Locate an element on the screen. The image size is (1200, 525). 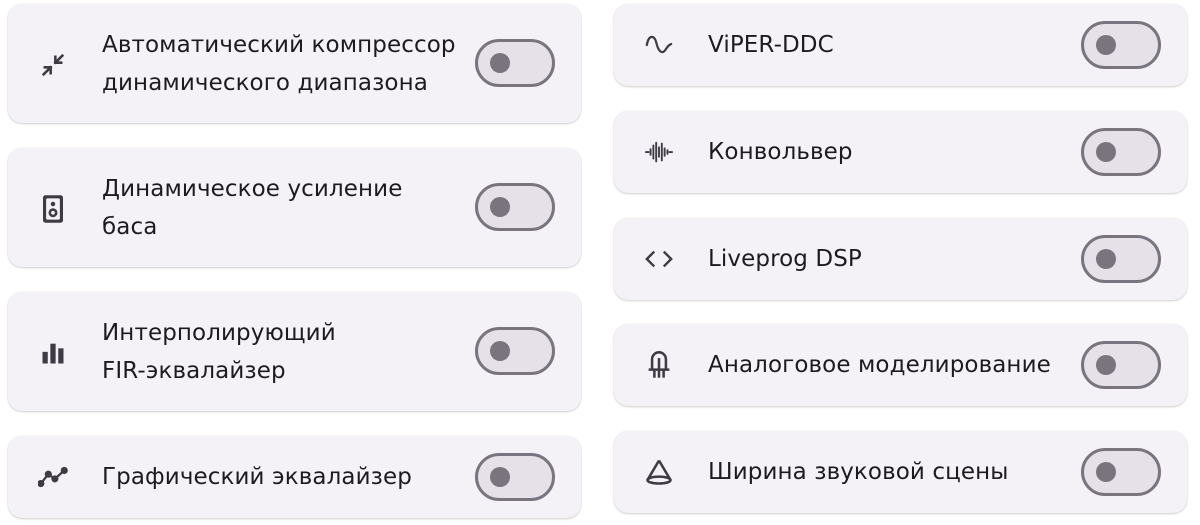
viper-ddc-toggle is located at coordinates (1121, 45).